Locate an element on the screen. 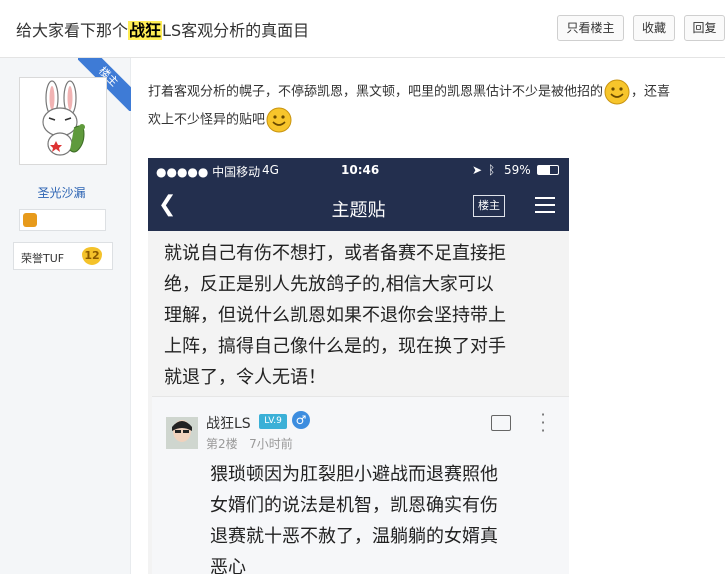 The height and width of the screenshot is (574, 725). person-avatar-icon is located at coordinates (182, 433).